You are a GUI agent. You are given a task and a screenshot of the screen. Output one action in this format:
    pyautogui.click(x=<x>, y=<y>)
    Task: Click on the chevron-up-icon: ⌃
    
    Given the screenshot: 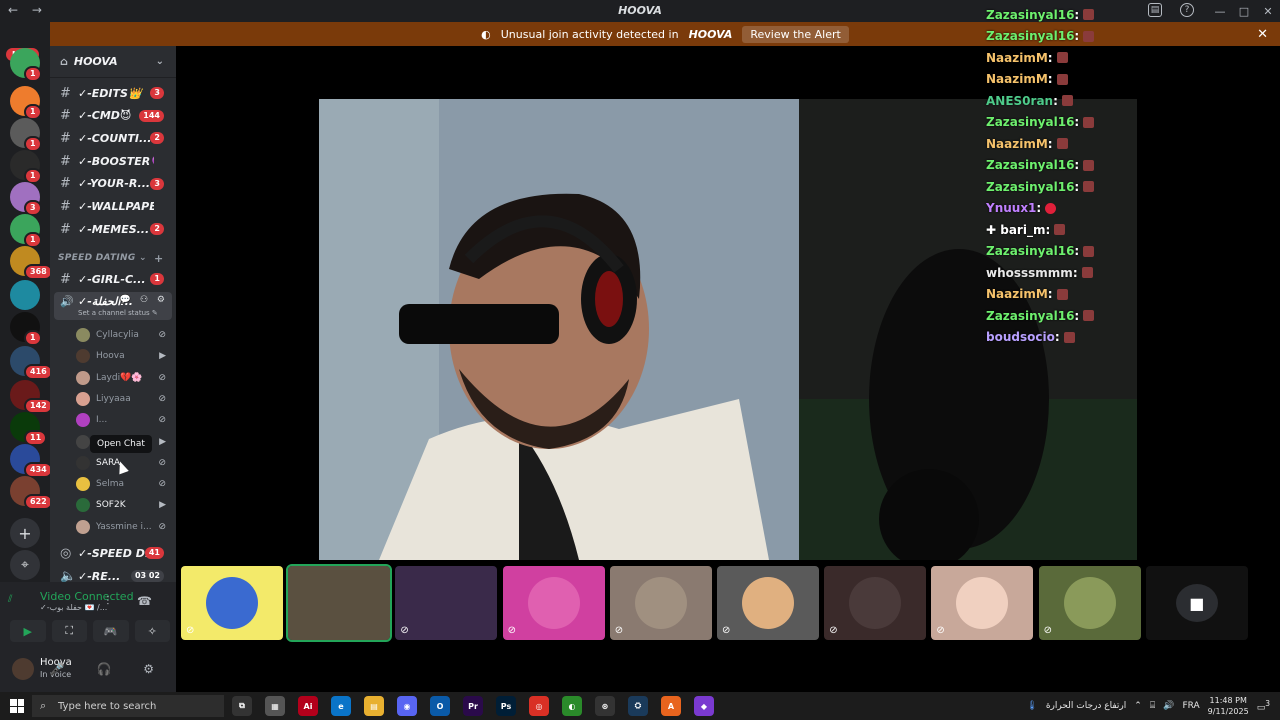 What is the action you would take?
    pyautogui.click(x=1138, y=706)
    